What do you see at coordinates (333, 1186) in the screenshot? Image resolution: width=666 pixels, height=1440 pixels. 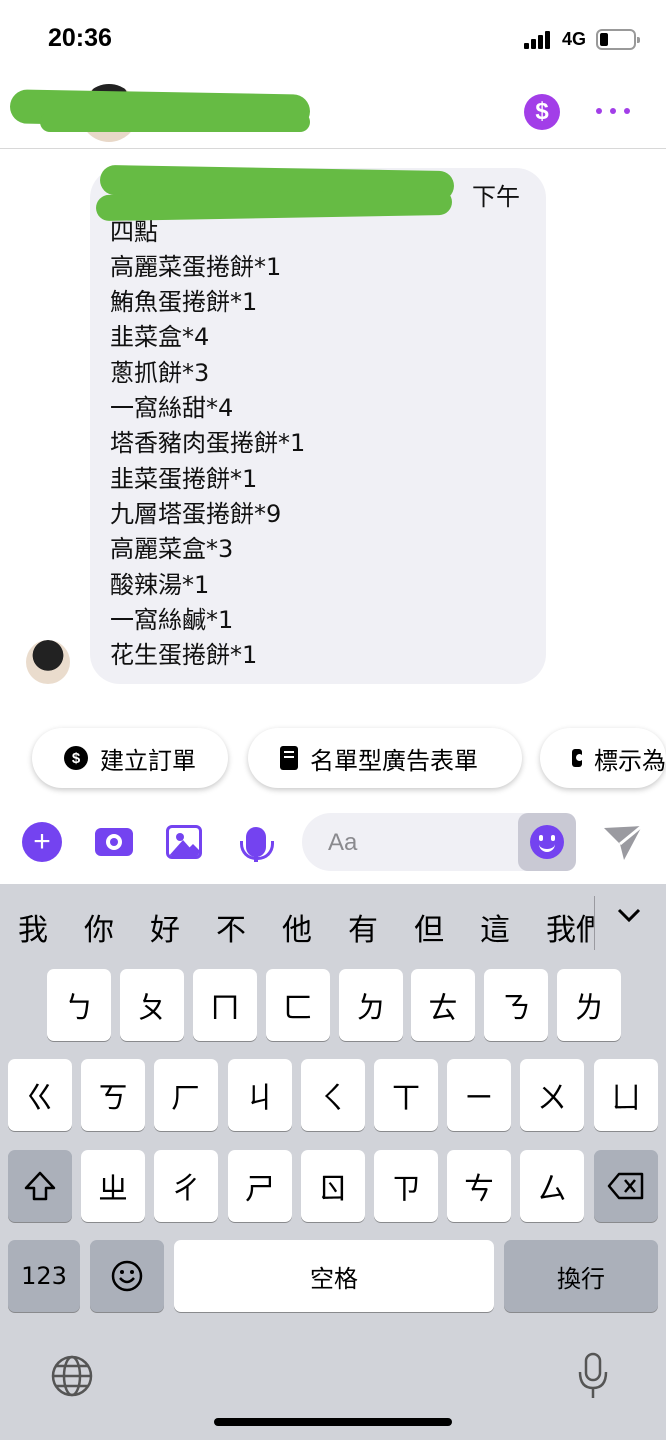 I see `key: ㄖ` at bounding box center [333, 1186].